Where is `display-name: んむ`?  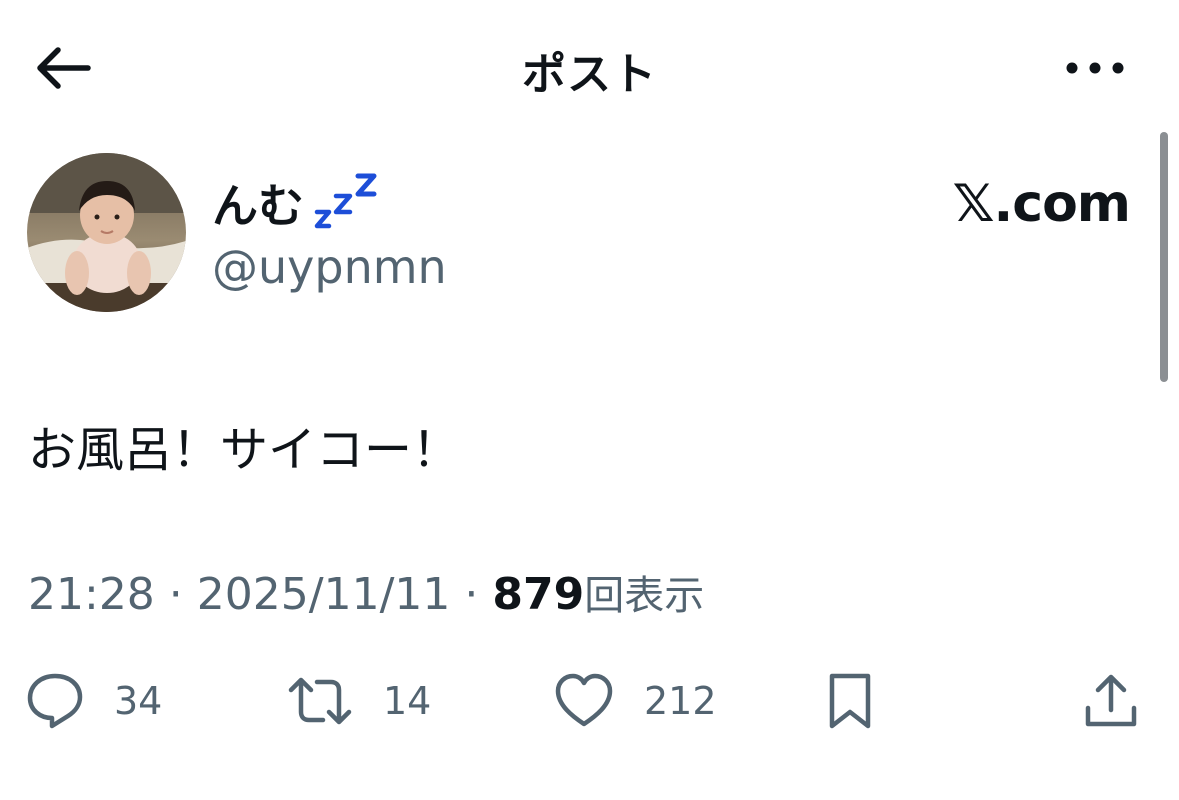
display-name: んむ is located at coordinates (258, 203).